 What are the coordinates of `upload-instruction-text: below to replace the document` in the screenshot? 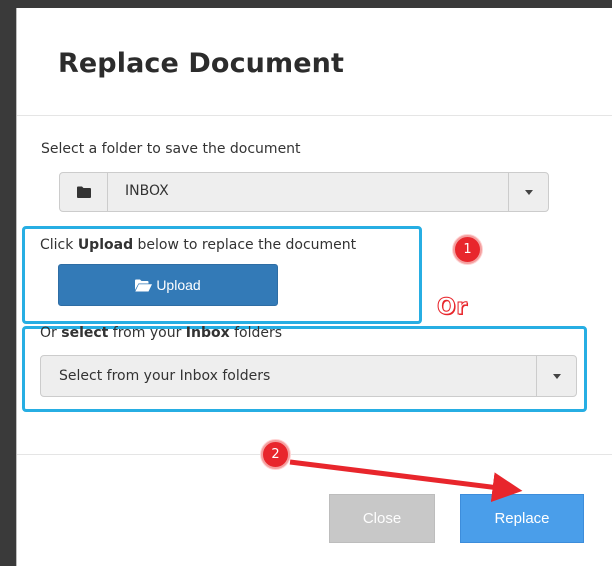 It's located at (245, 245).